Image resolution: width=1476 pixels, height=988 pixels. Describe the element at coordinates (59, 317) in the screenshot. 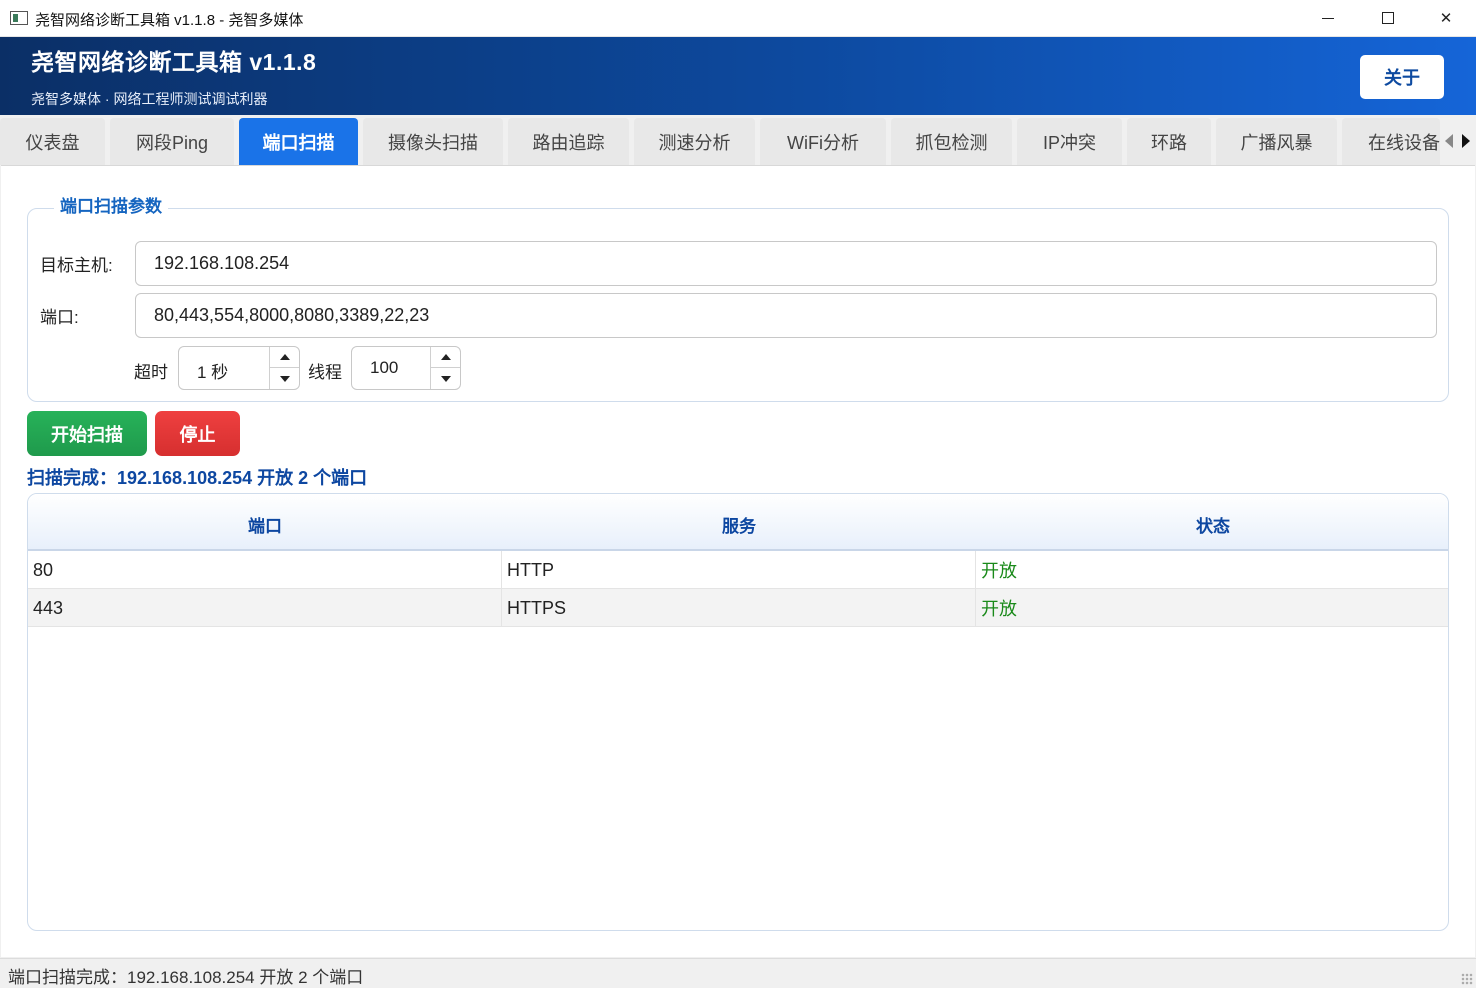

I see `ports-label: 端口:` at that location.